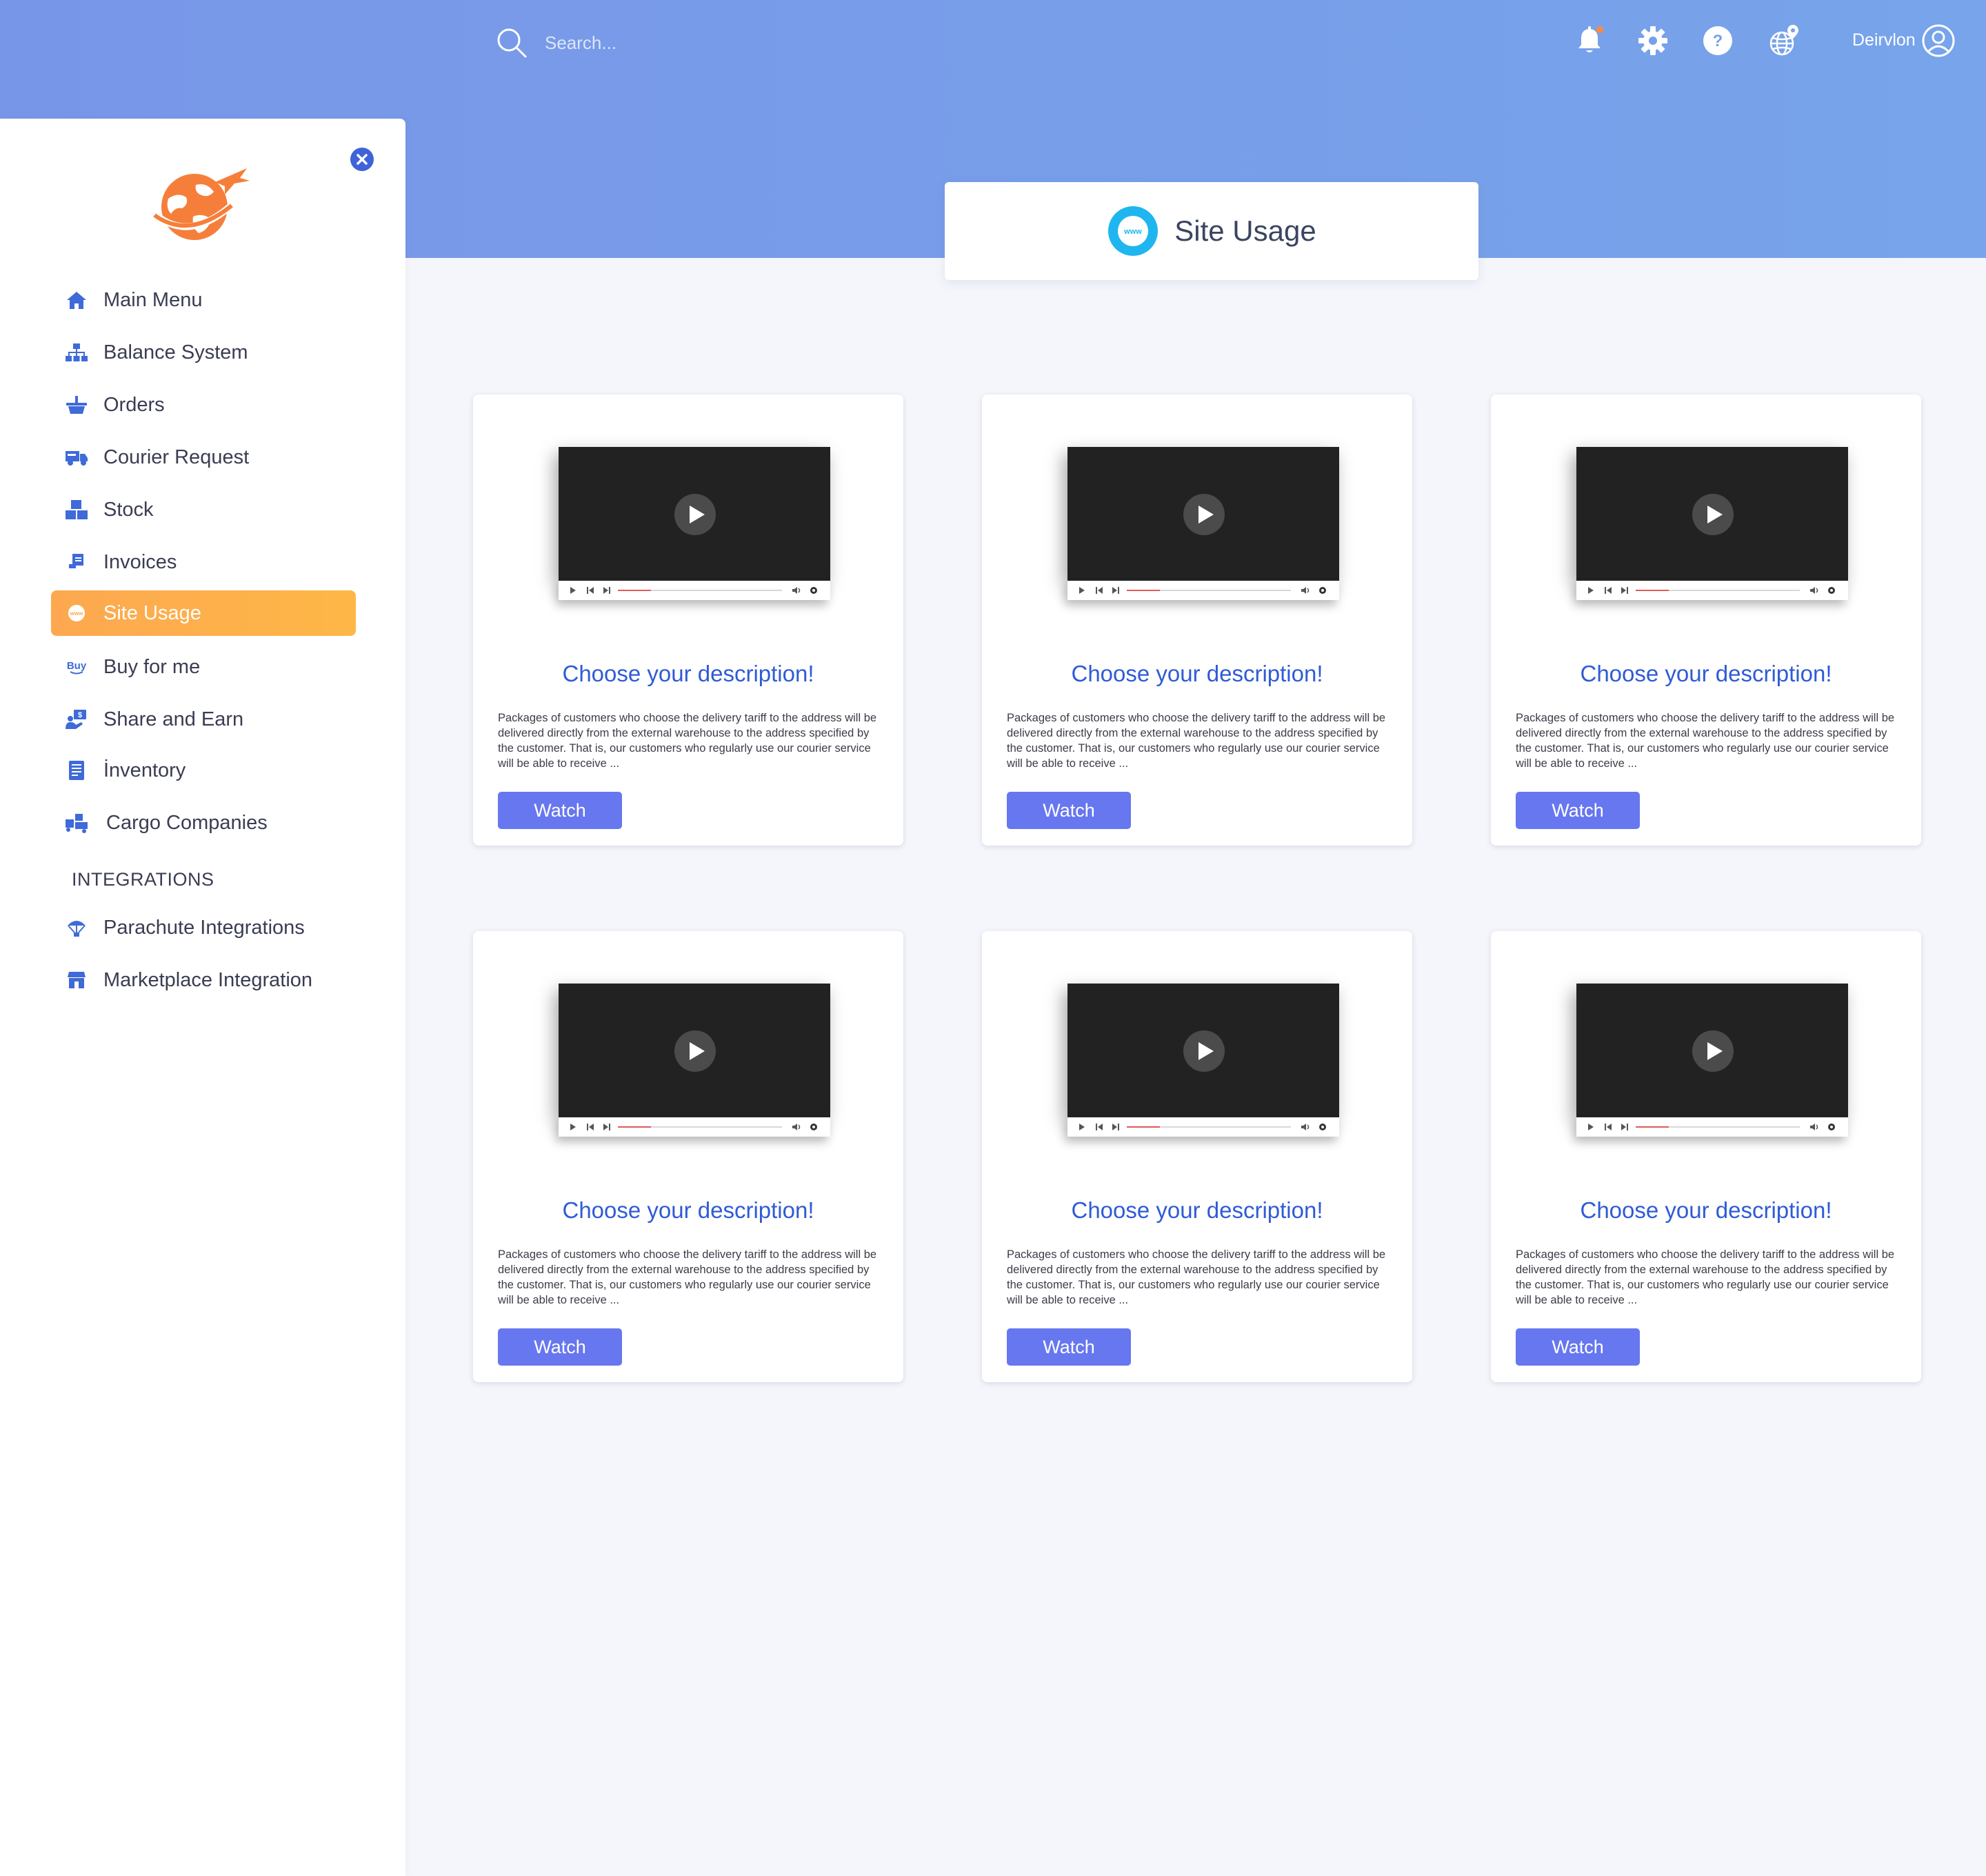 Image resolution: width=1986 pixels, height=1876 pixels. What do you see at coordinates (203, 405) in the screenshot?
I see `sidebar-item-orders: Orders` at bounding box center [203, 405].